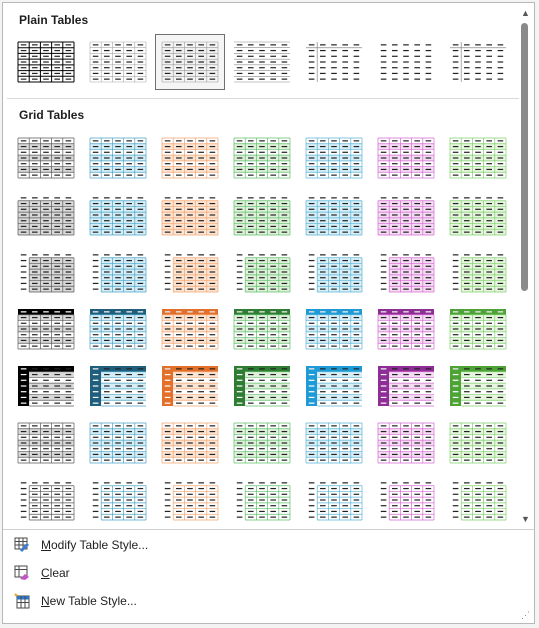 The height and width of the screenshot is (628, 539). I want to click on menu-separator, so click(268, 529).